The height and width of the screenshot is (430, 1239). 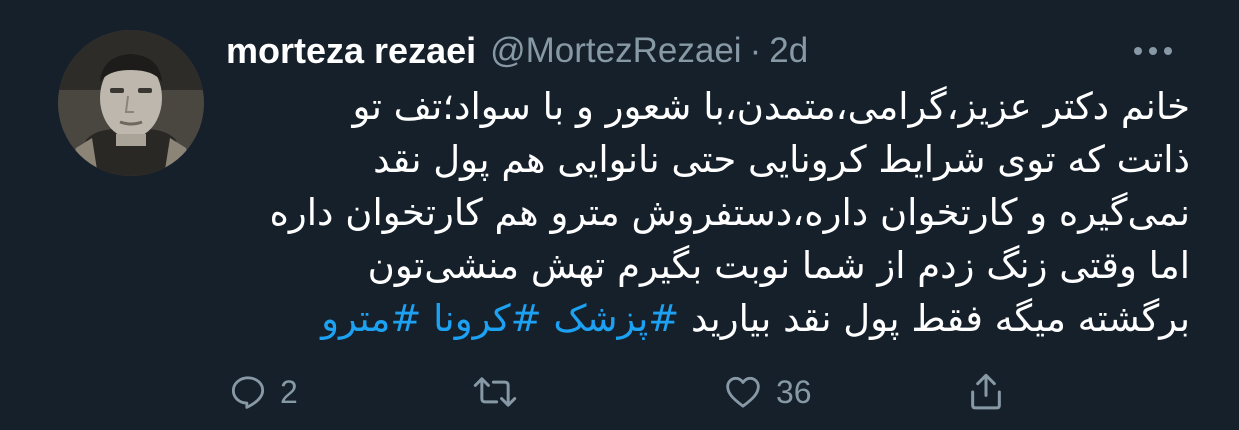 I want to click on reply-button: 2, so click(x=263, y=392).